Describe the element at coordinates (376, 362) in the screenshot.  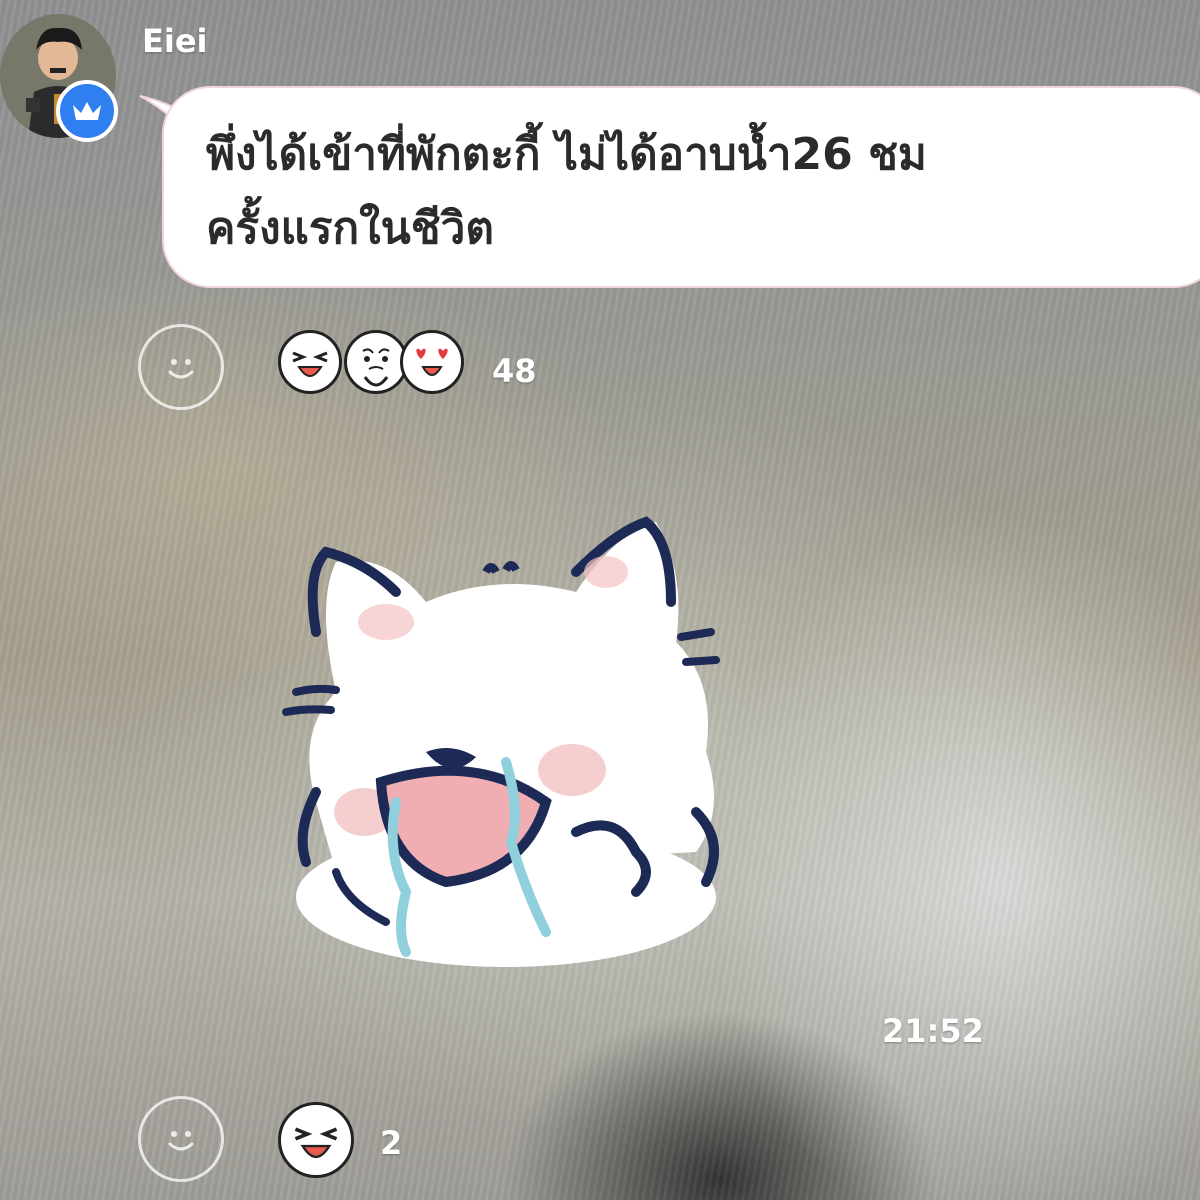
I see `praying-face-icon` at that location.